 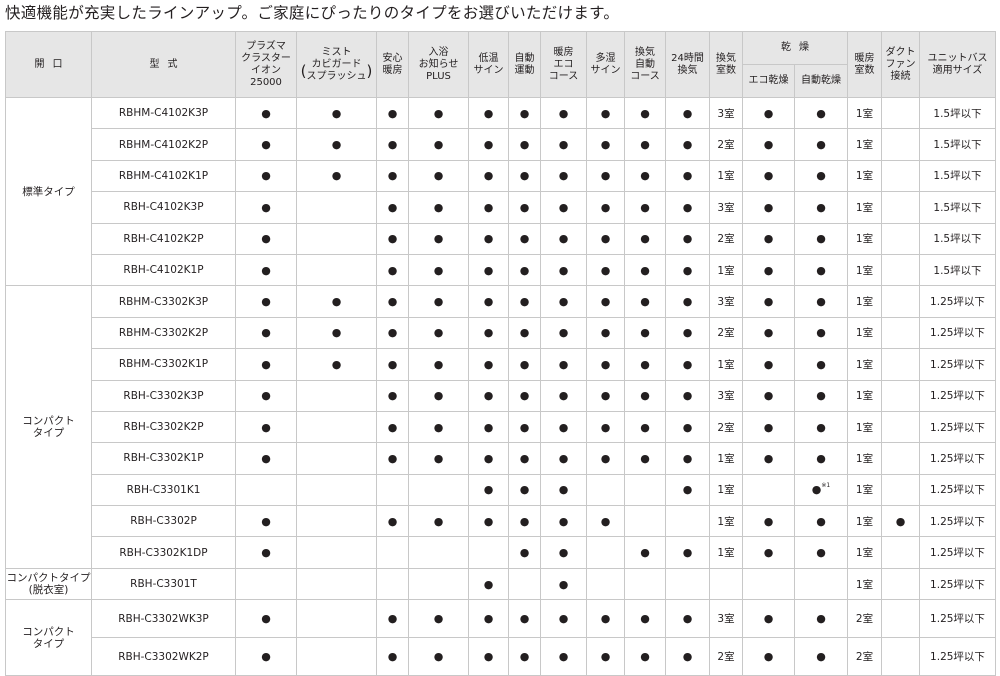 What do you see at coordinates (39, 64) in the screenshot?
I see `col-header-opening-char: 開` at bounding box center [39, 64].